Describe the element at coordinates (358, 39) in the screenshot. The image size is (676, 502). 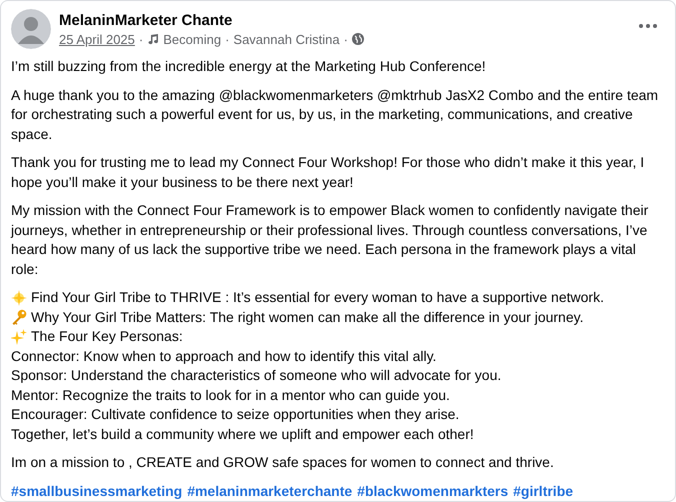
I see `globe-icon` at that location.